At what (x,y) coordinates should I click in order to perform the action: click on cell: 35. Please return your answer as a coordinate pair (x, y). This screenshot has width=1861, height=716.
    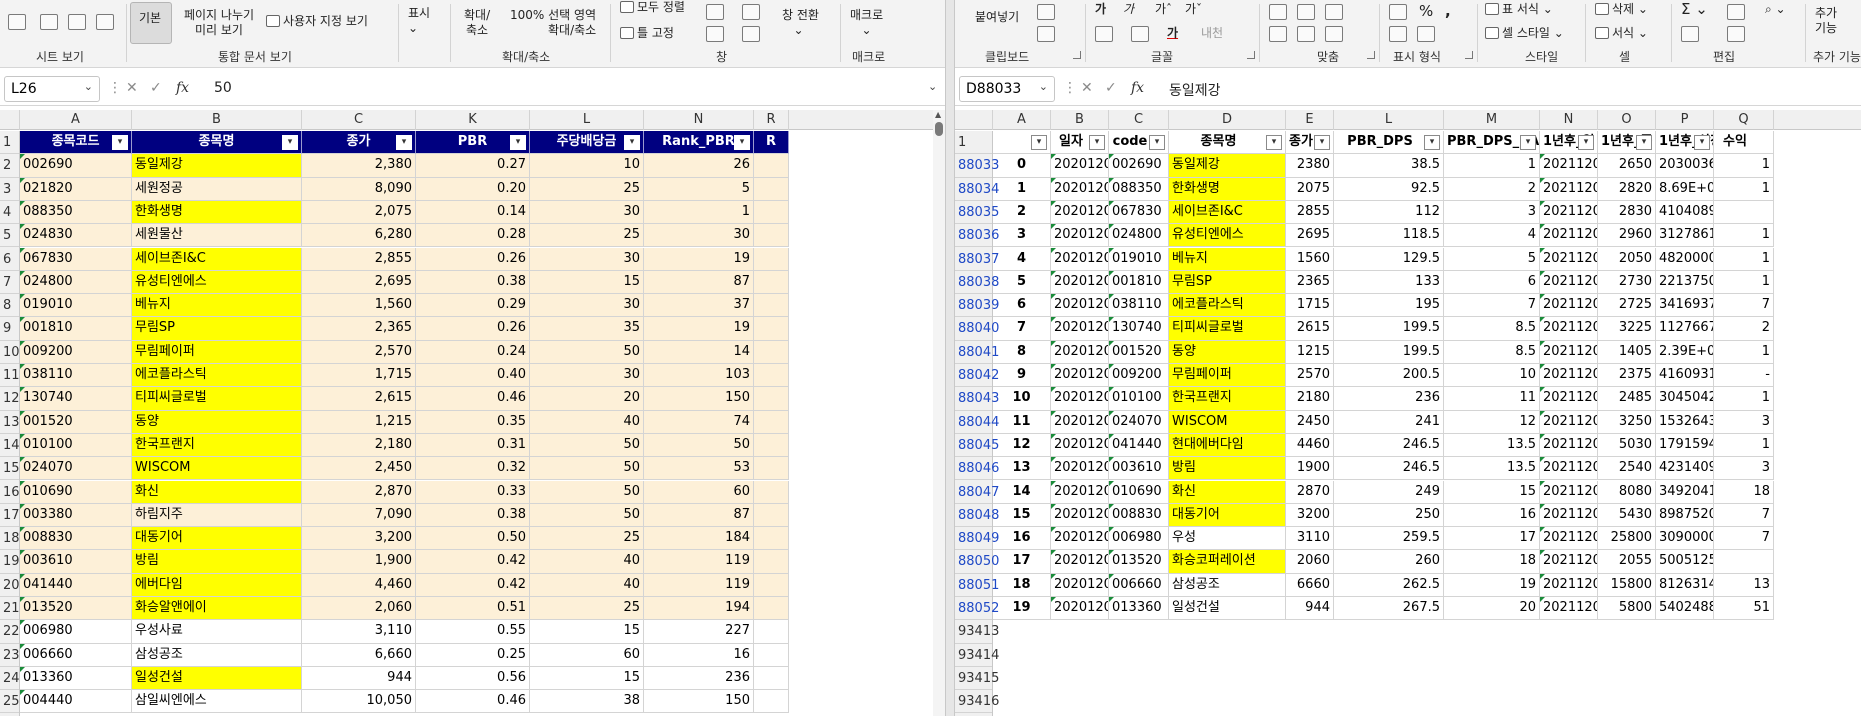
    Looking at the image, I should click on (587, 329).